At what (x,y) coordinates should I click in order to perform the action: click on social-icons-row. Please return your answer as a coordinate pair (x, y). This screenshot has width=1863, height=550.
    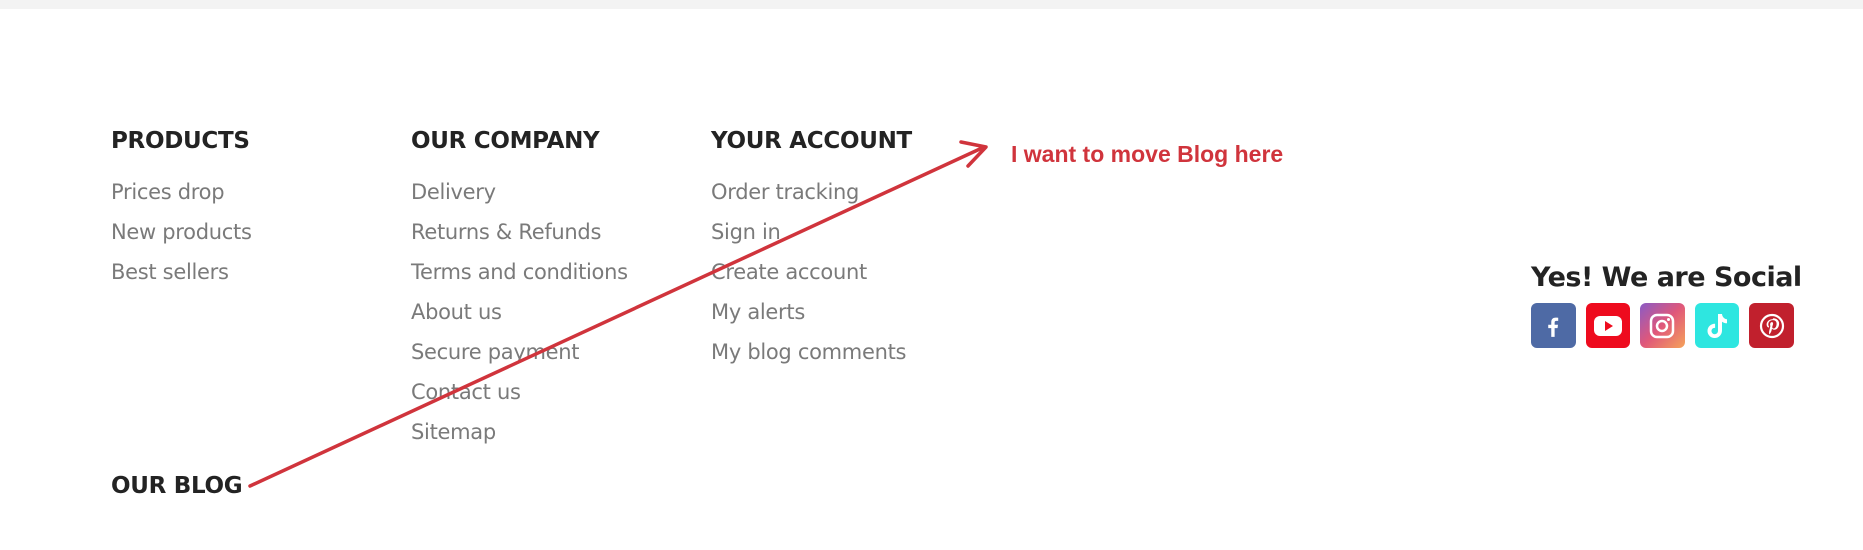
    Looking at the image, I should click on (1662, 325).